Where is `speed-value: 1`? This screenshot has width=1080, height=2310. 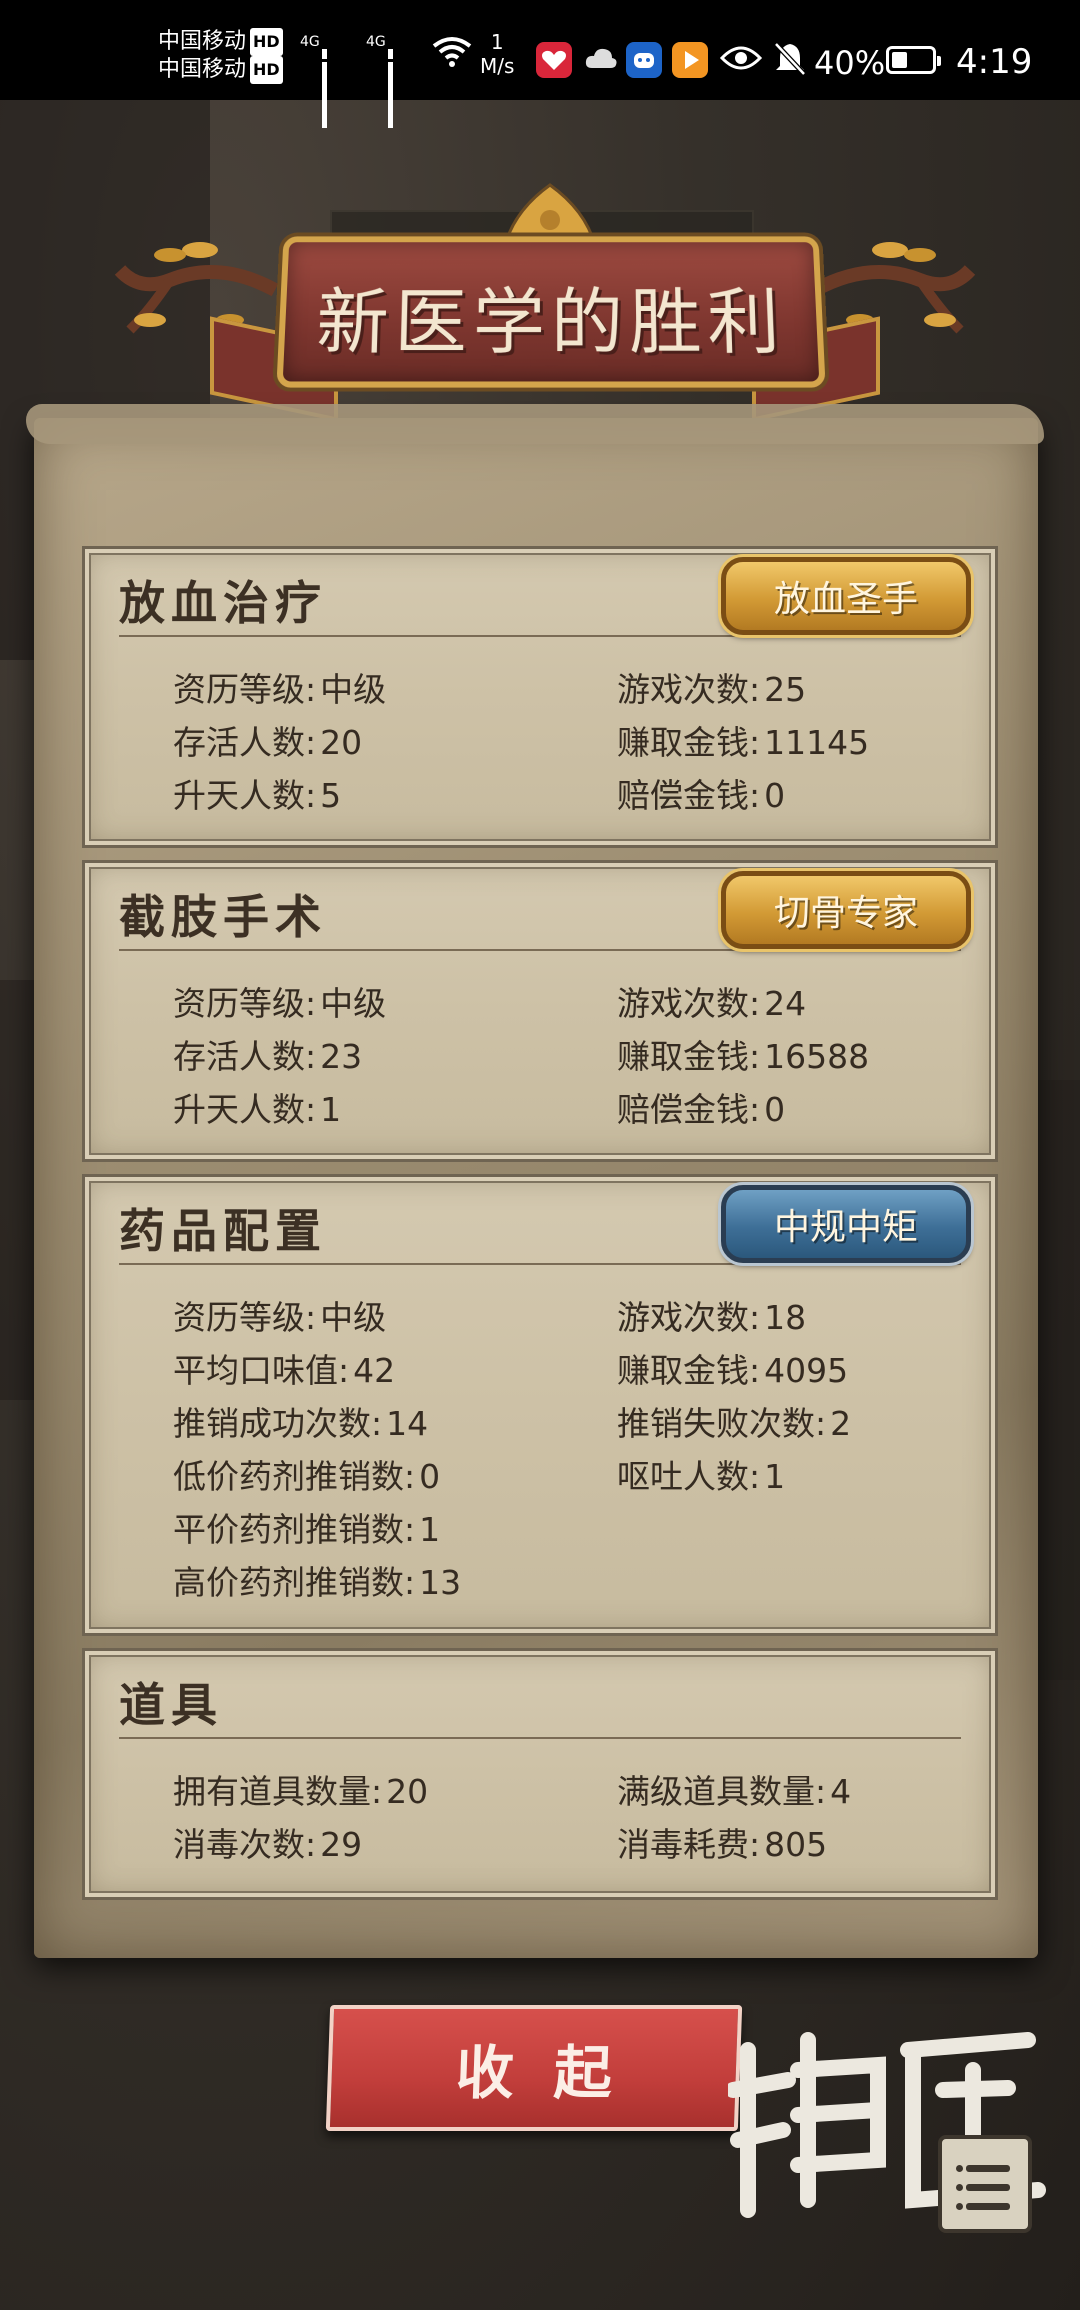
speed-value: 1 is located at coordinates (497, 42).